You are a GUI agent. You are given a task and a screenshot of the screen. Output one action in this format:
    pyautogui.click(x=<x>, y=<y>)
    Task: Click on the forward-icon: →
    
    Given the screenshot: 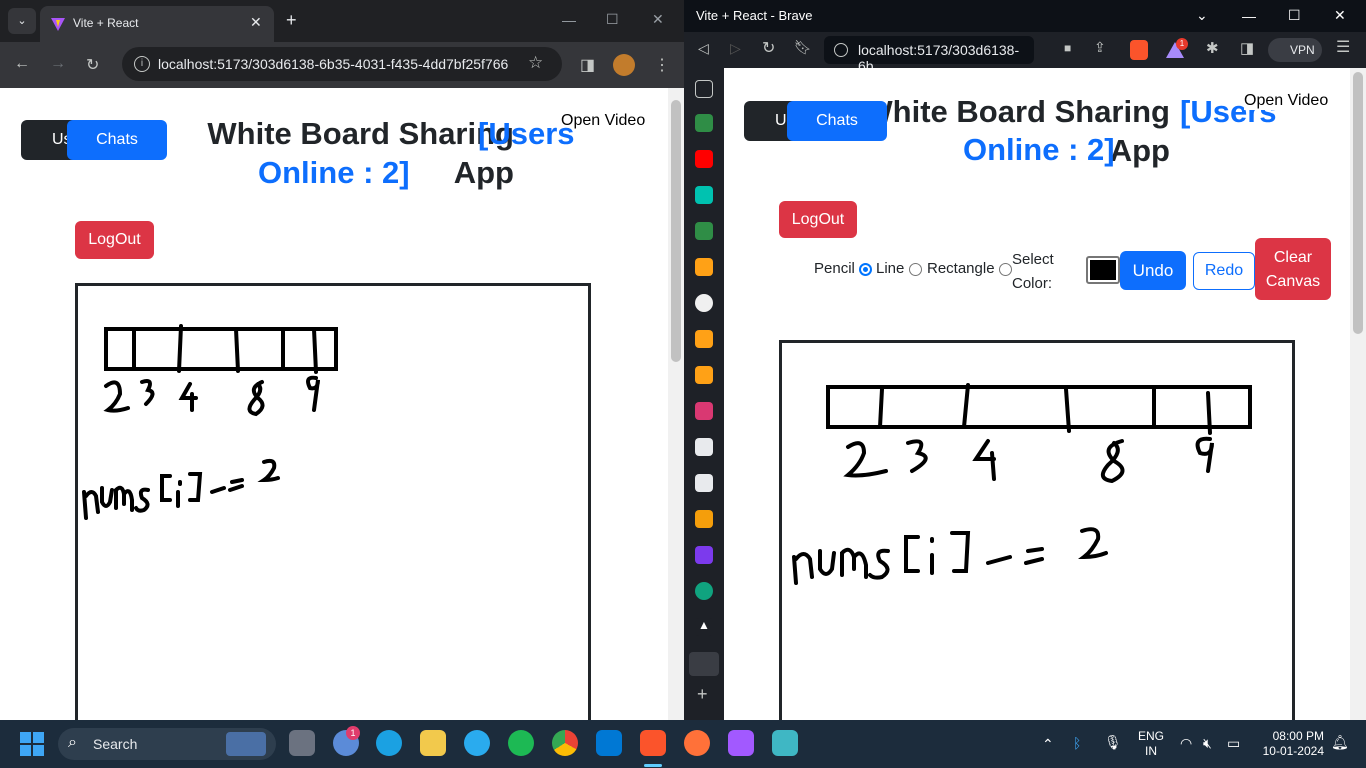 What is the action you would take?
    pyautogui.click(x=58, y=64)
    